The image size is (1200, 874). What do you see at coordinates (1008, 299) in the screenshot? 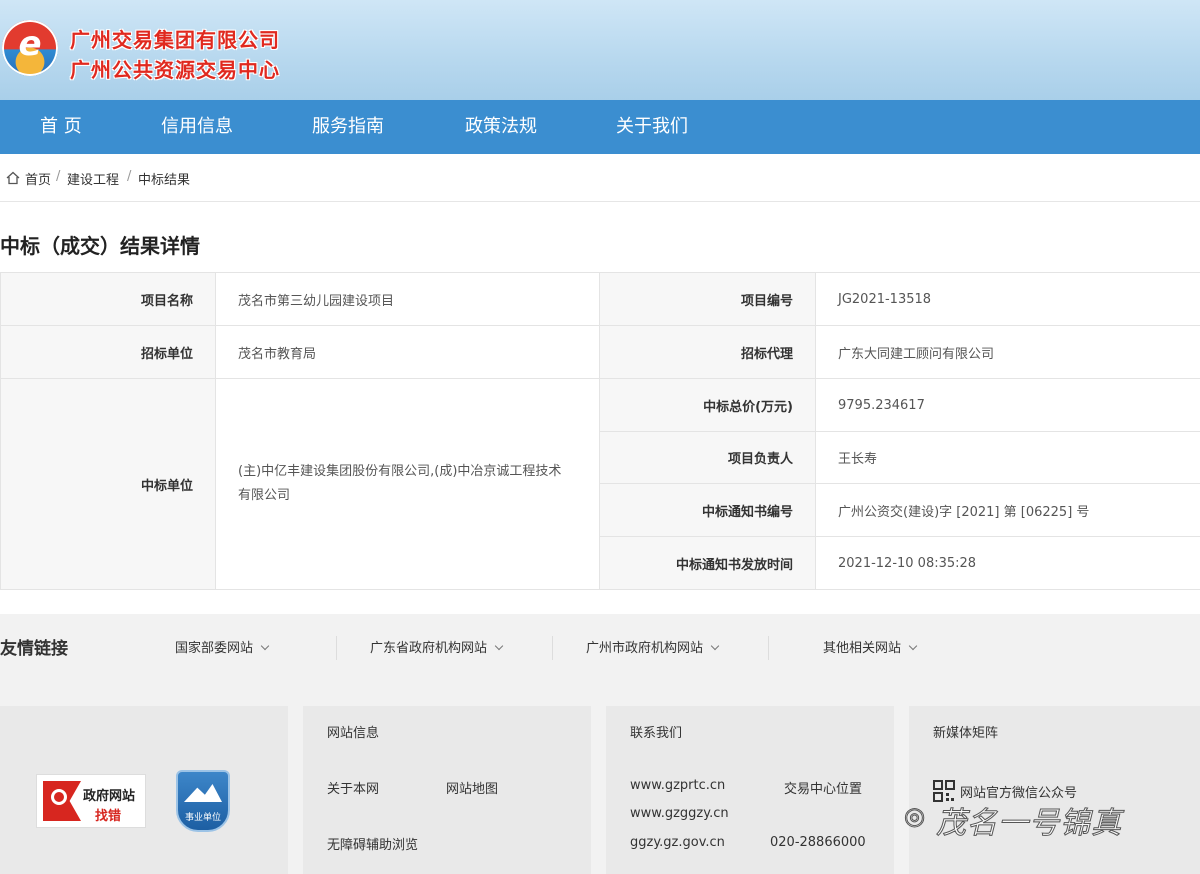
I see `value-project-no: JG2021-13518` at bounding box center [1008, 299].